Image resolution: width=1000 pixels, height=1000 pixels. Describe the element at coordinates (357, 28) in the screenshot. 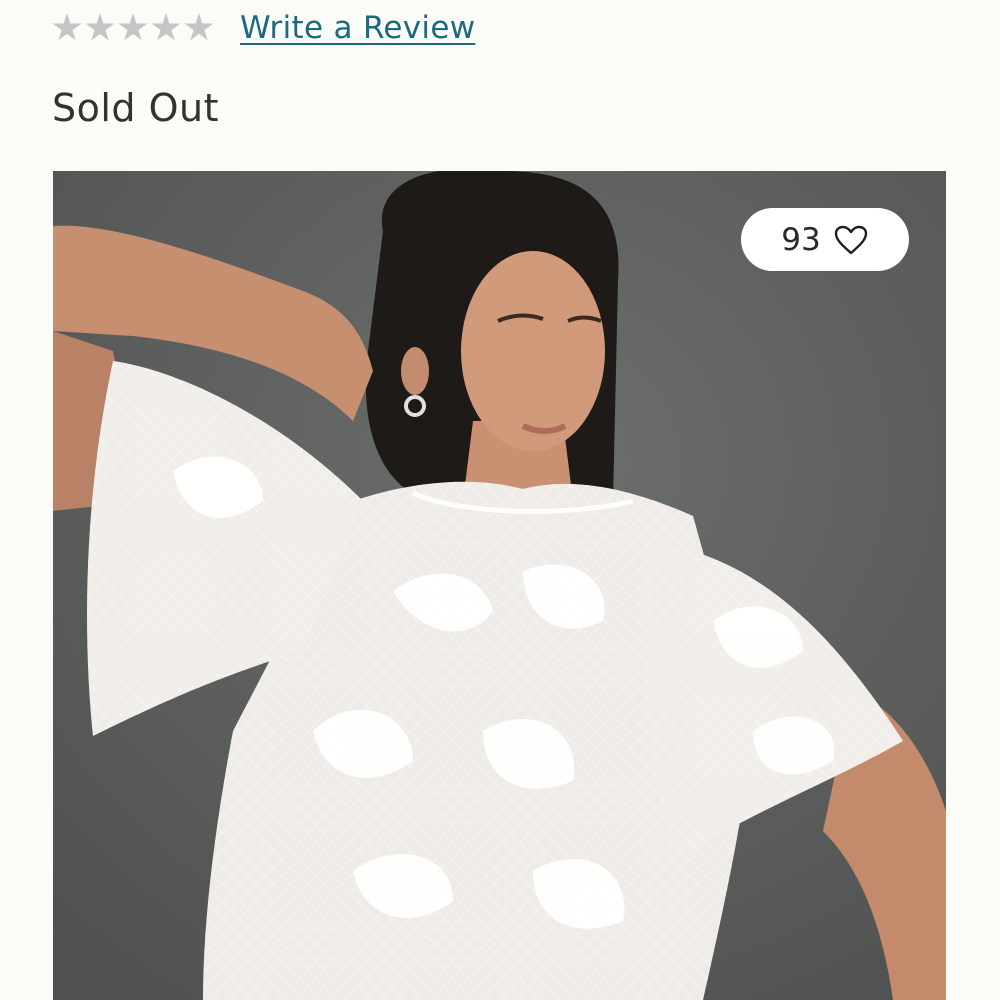

I see `write-review-link: Write a Review` at that location.